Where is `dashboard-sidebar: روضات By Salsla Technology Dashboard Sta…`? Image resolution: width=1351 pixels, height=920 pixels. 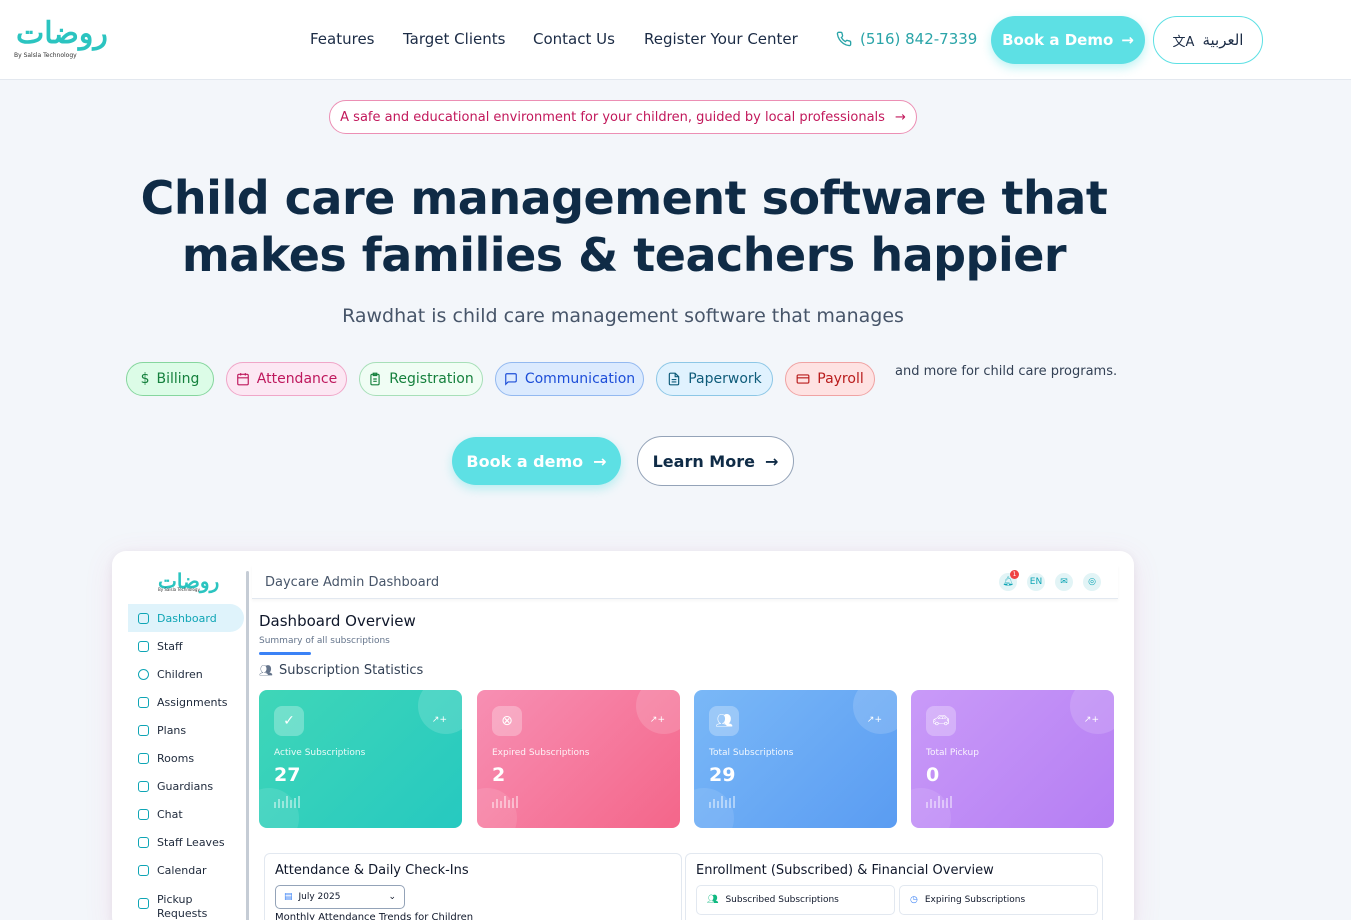
dashboard-sidebar: روضات By Salsla Technology Dashboard Sta… is located at coordinates (179, 735).